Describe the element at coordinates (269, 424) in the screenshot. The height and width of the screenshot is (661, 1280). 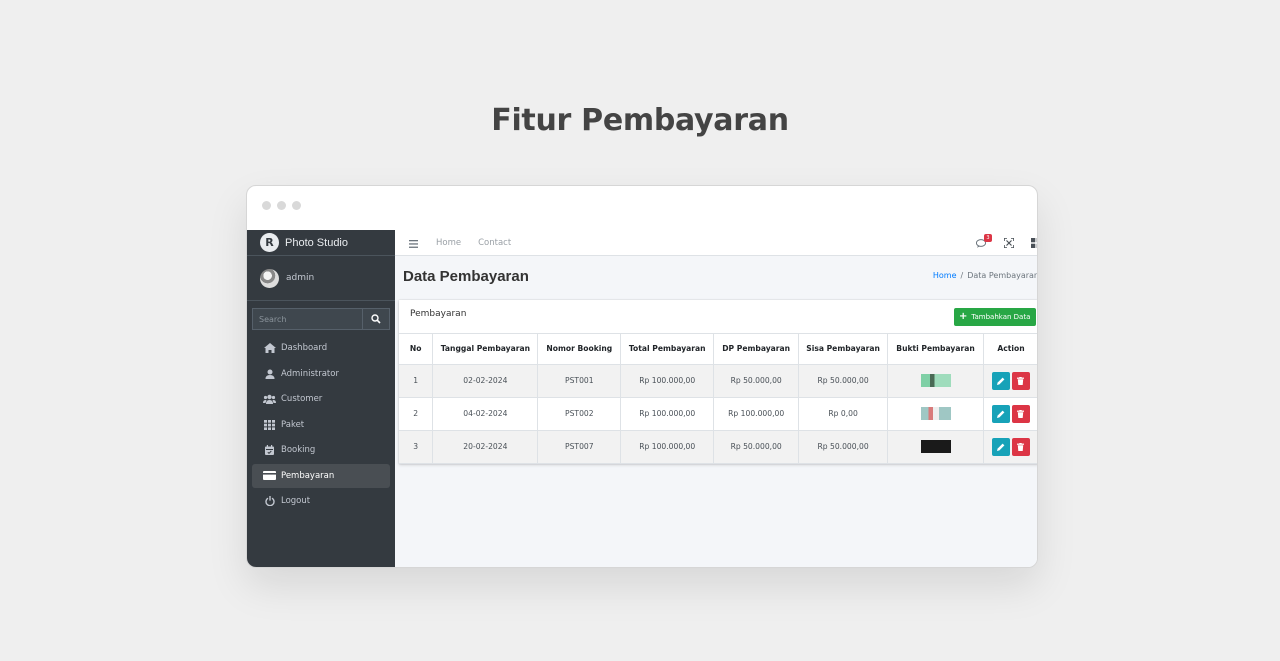
I see `grid-icon` at that location.